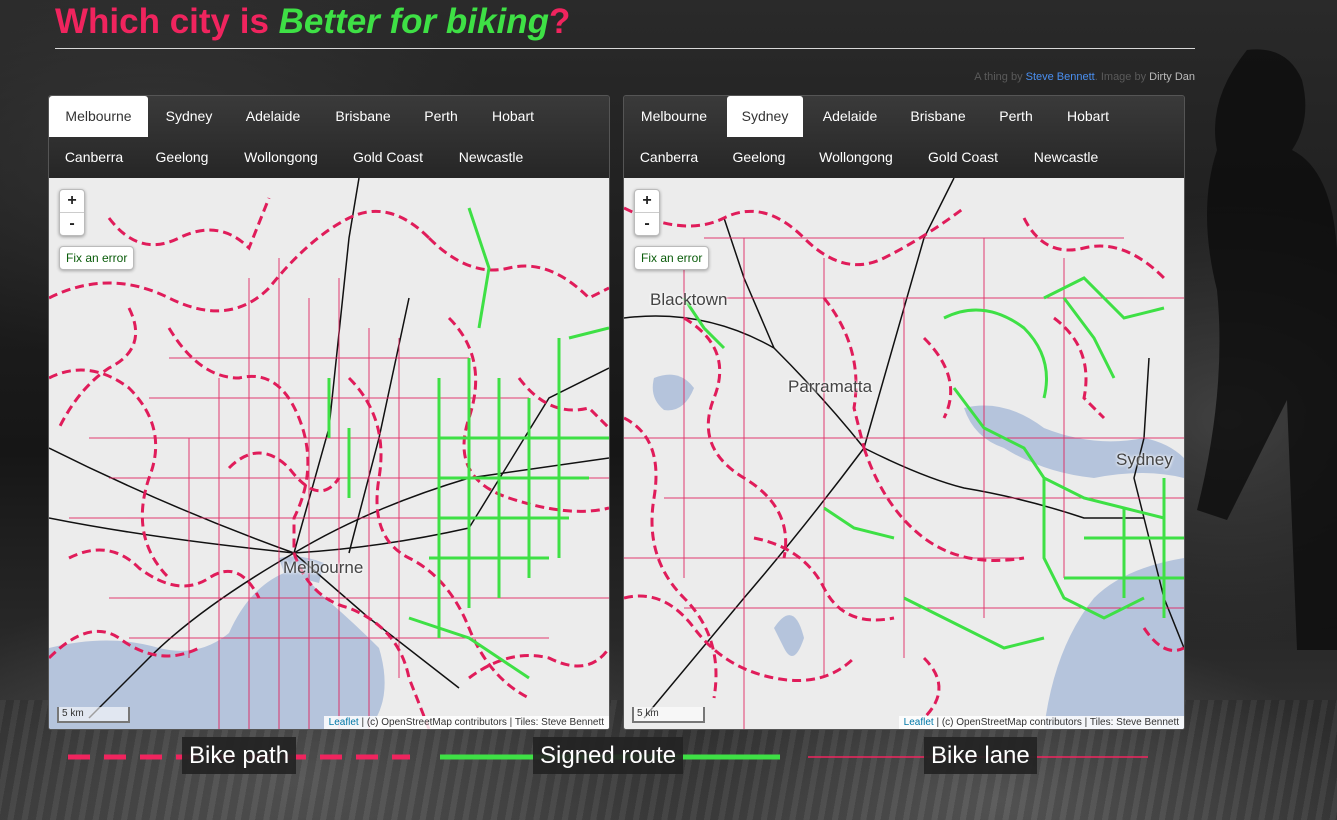  Describe the element at coordinates (1000, 77) in the screenshot. I see `credit-text: A thing by` at that location.